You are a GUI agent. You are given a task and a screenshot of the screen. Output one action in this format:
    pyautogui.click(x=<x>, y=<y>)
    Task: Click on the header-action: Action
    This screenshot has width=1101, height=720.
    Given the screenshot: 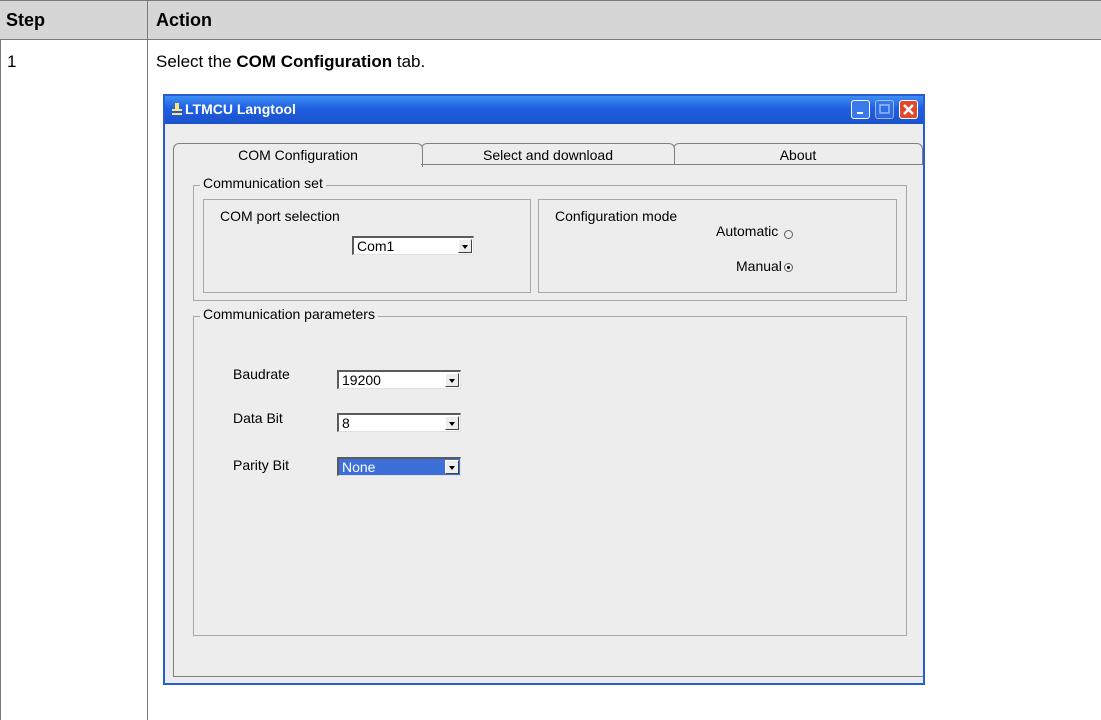 What is the action you would take?
    pyautogui.click(x=184, y=20)
    